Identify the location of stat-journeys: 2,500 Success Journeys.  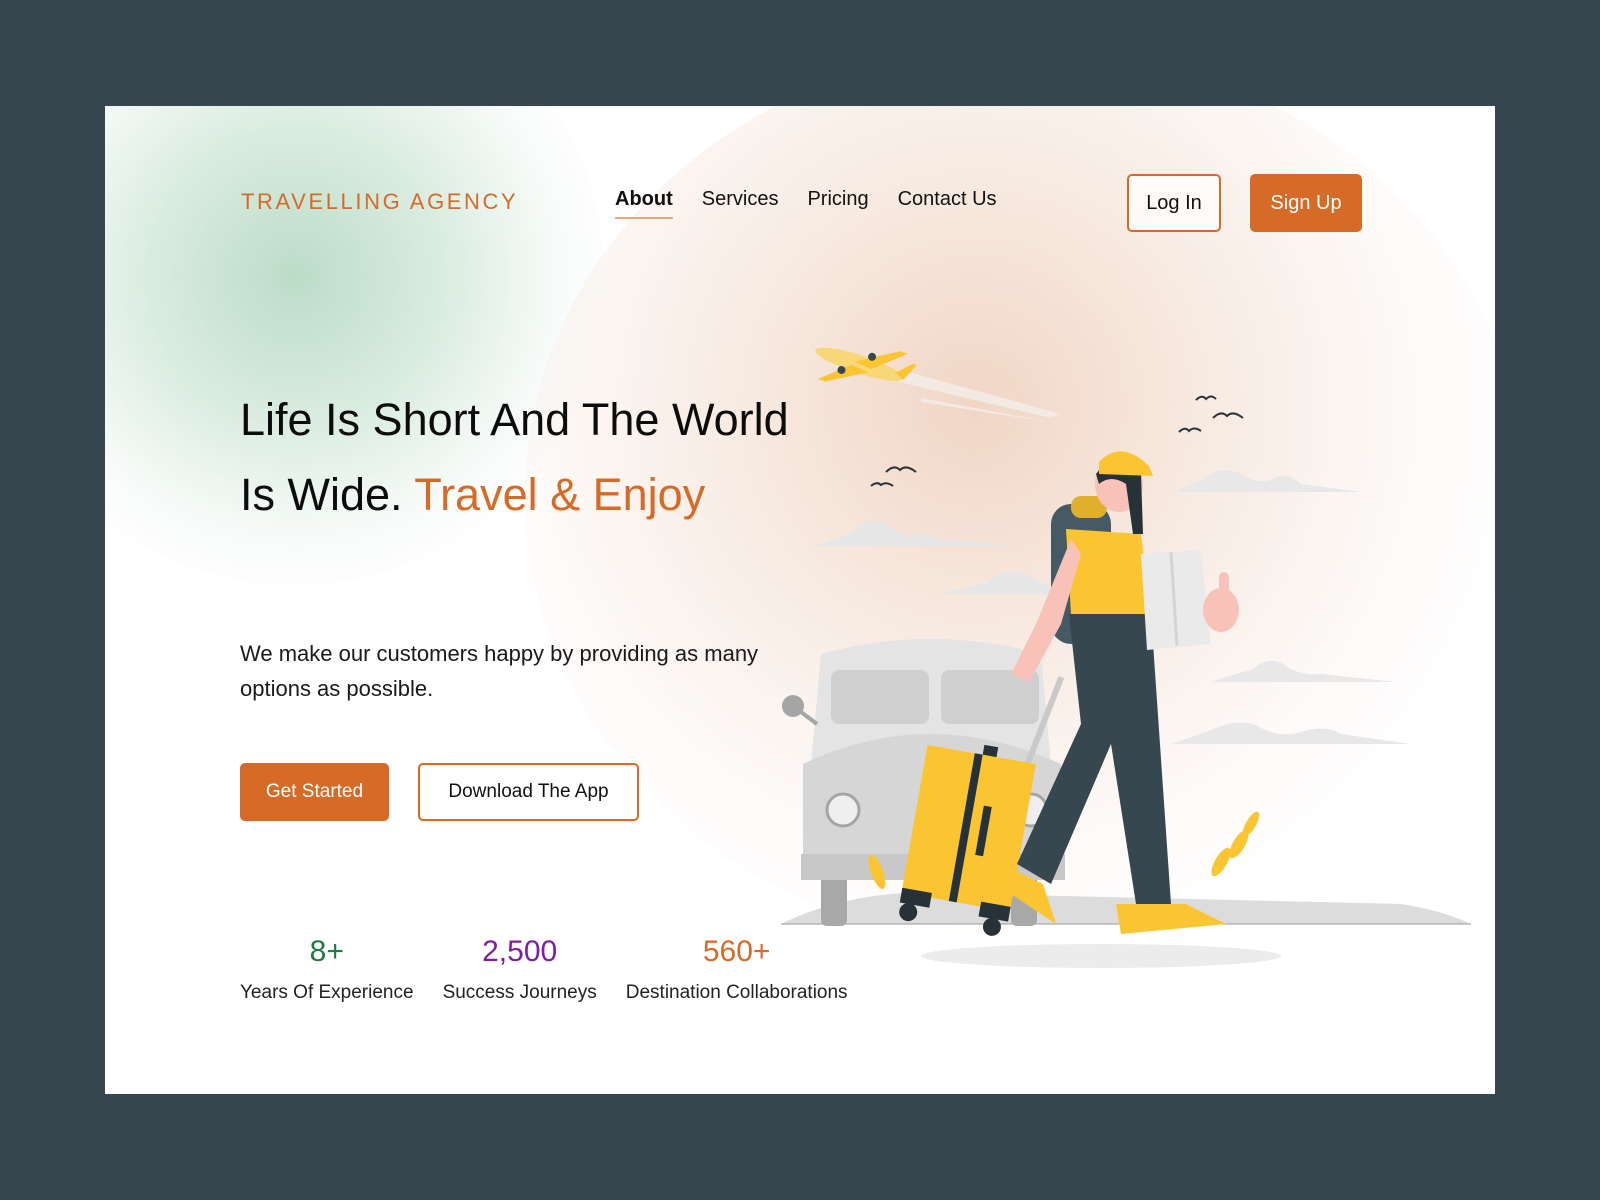
(520, 968).